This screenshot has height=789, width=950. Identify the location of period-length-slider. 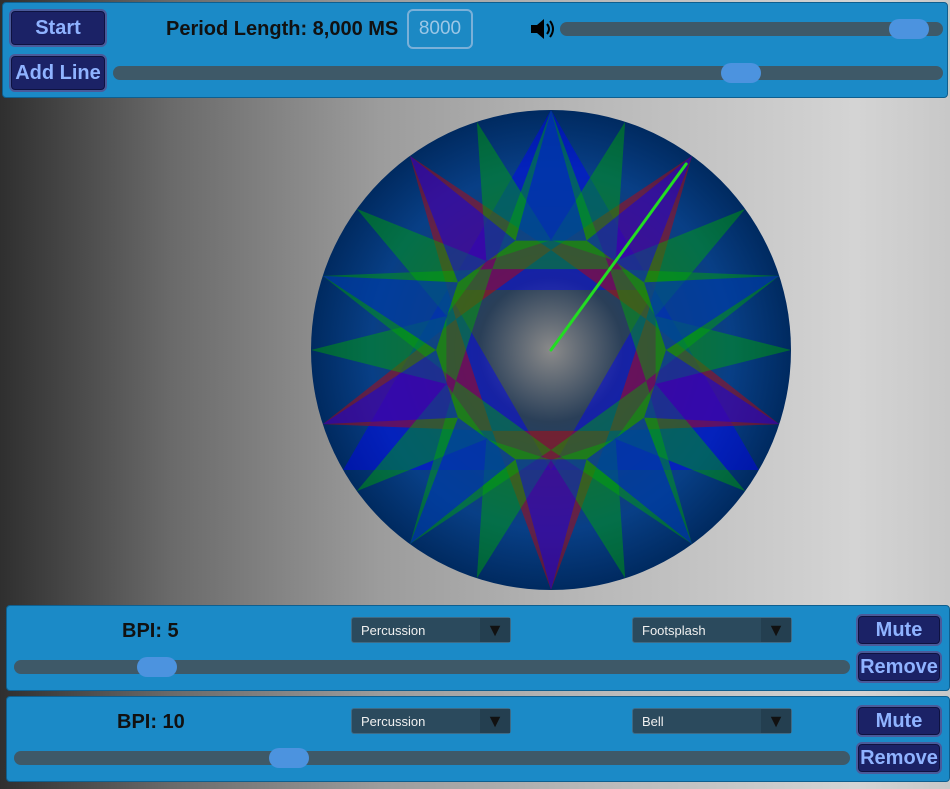
(528, 73).